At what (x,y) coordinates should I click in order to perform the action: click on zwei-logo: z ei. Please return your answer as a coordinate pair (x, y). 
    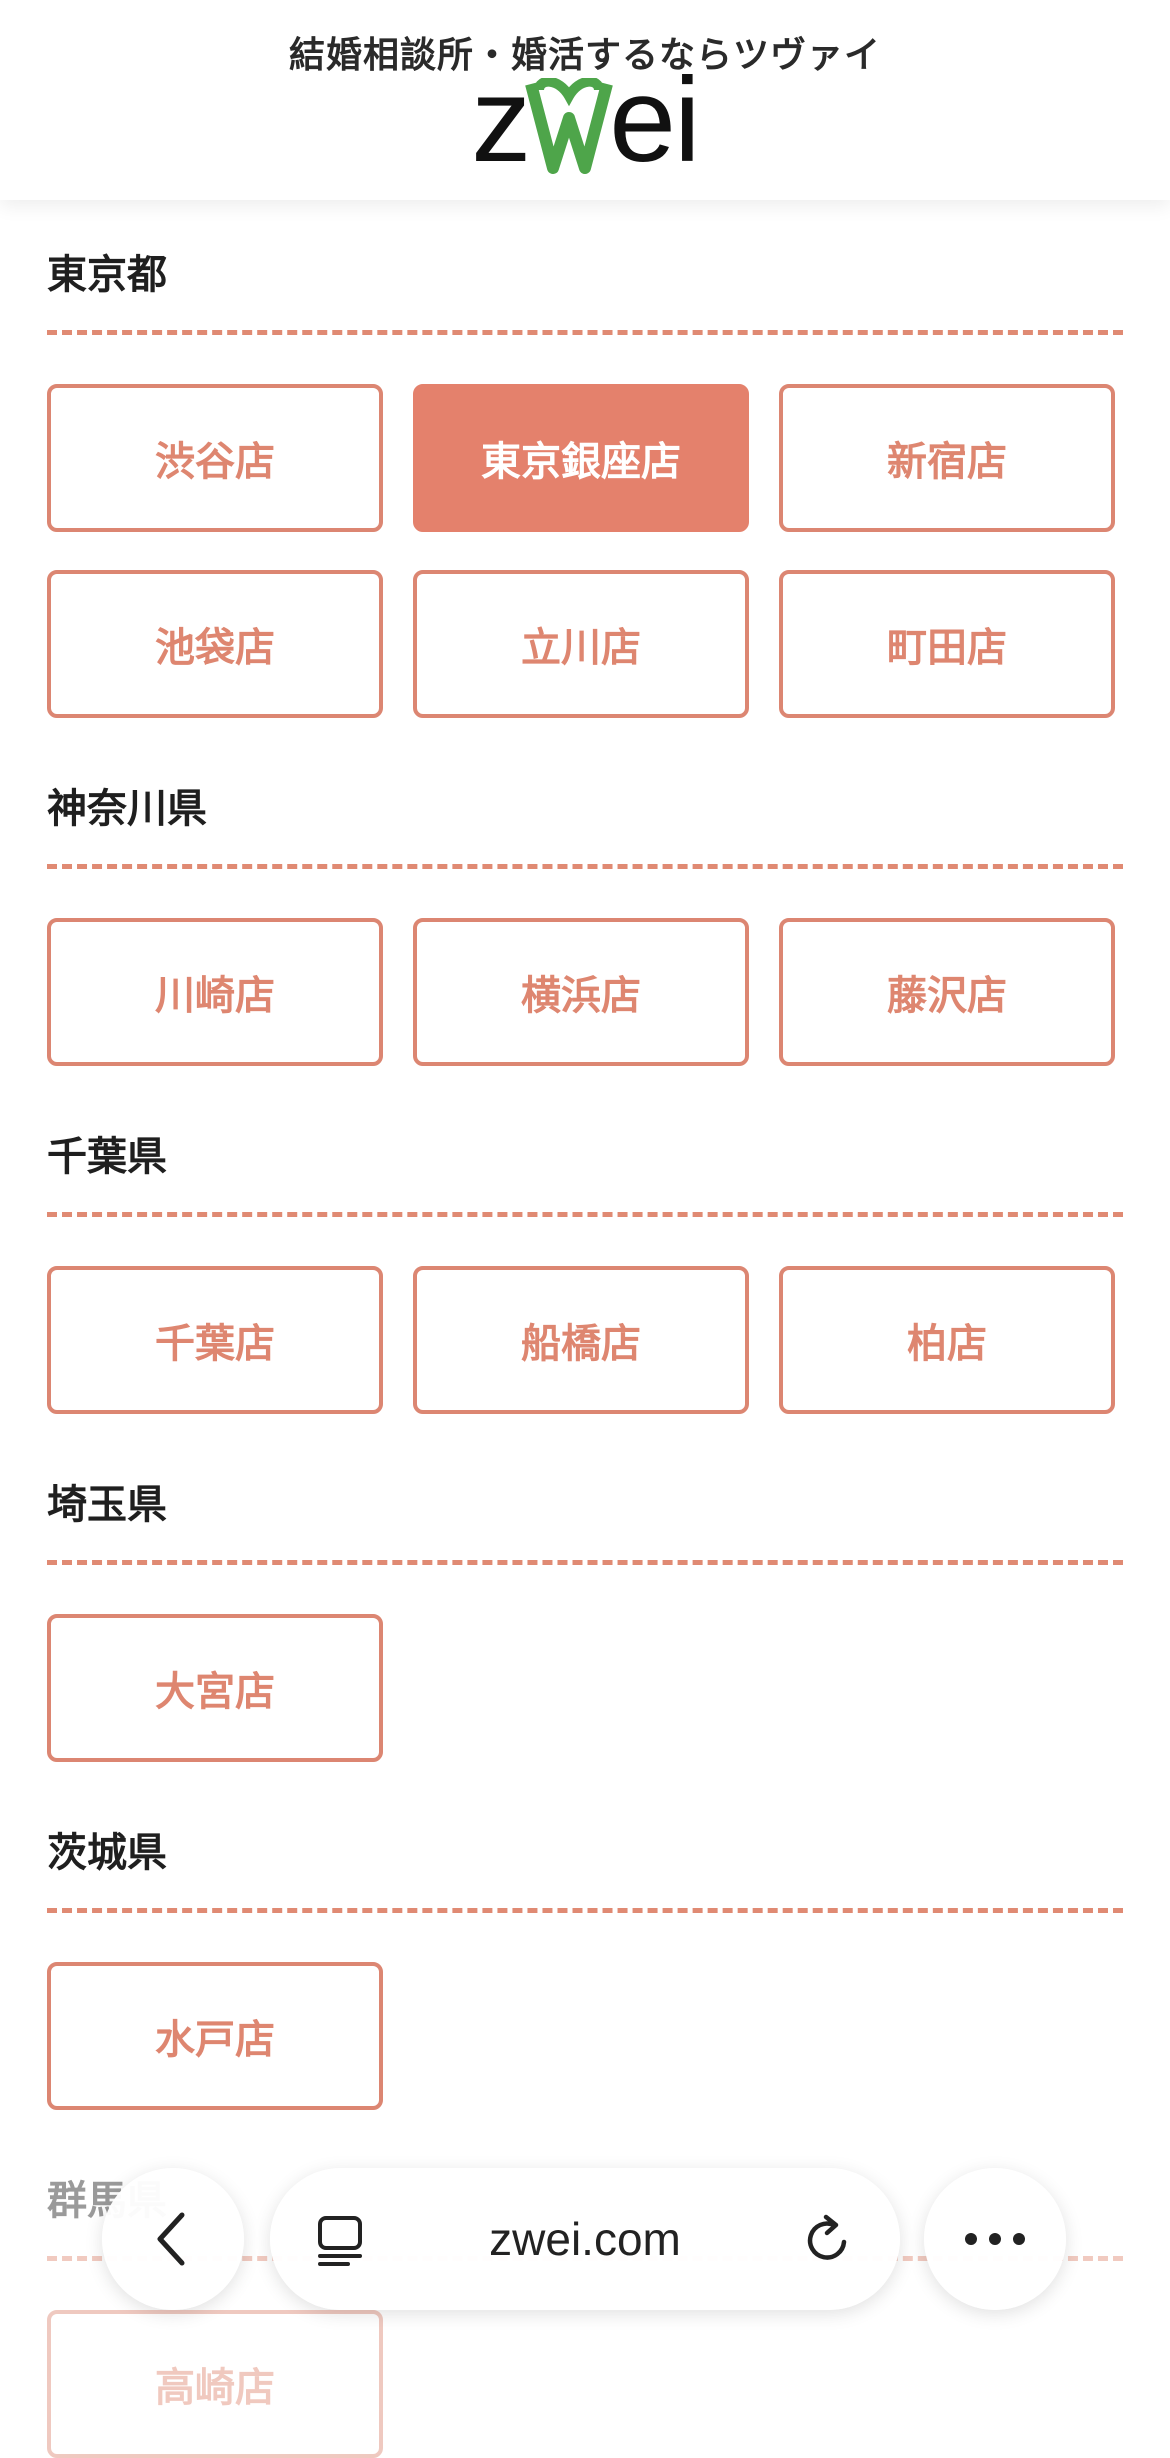
    Looking at the image, I should click on (585, 120).